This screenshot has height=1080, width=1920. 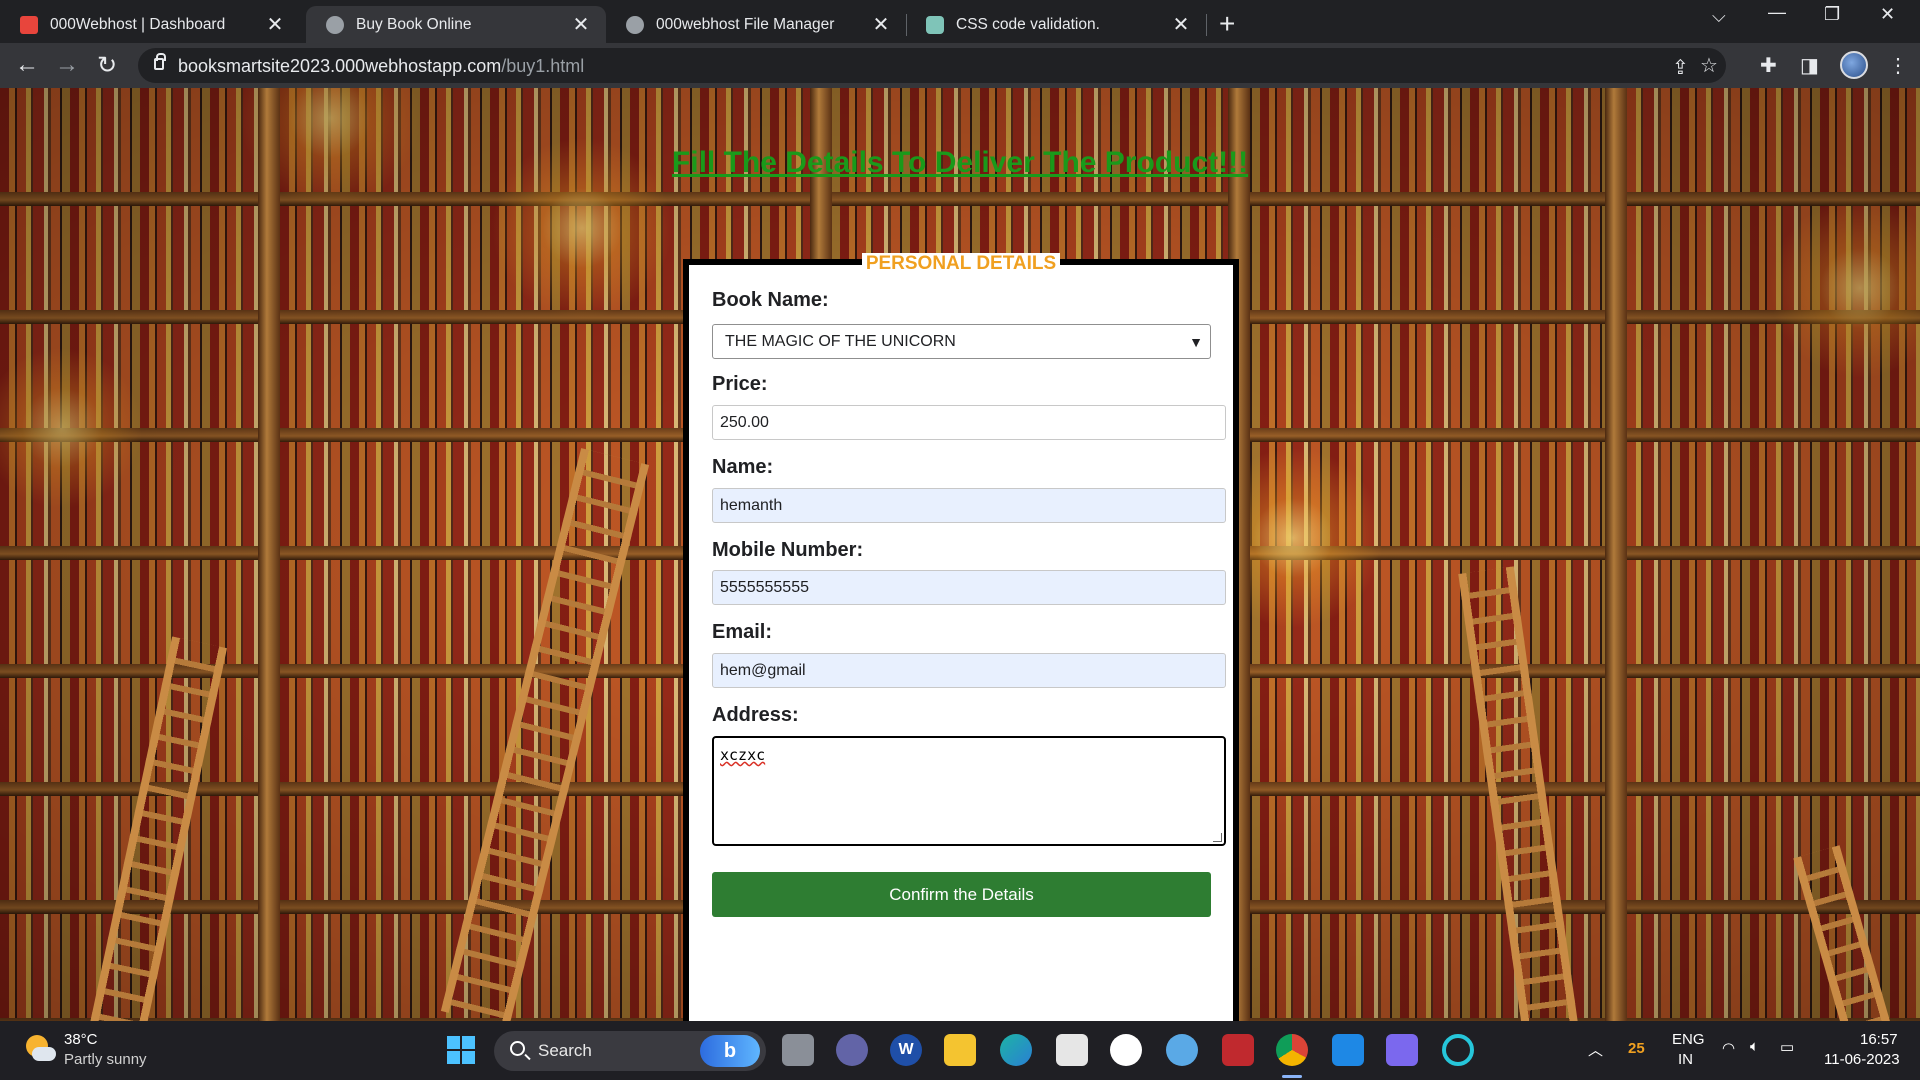 I want to click on mobile-number-label: Mobile Number:, so click(x=788, y=550).